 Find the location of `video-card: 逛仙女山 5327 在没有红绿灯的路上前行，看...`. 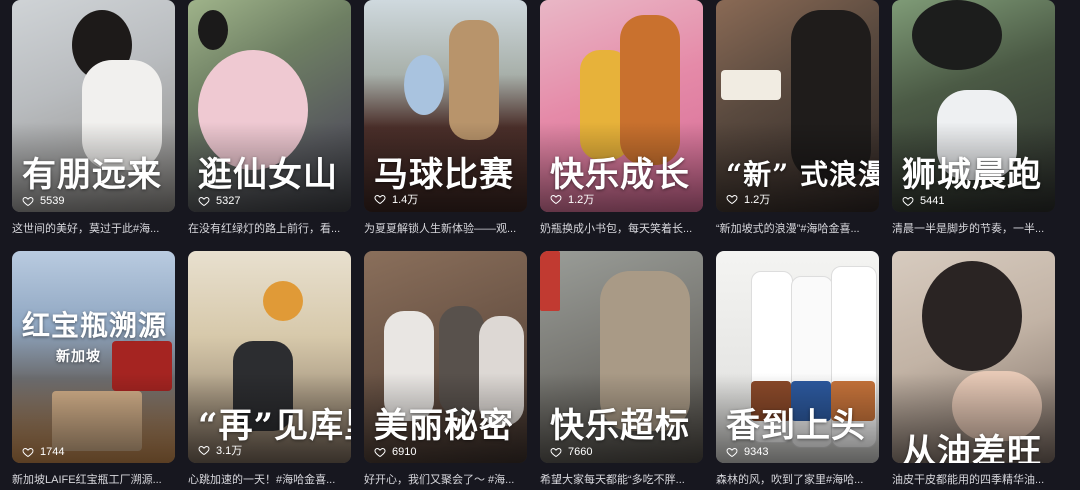

video-card: 逛仙女山 5327 在没有红绿灯的路上前行，看... is located at coordinates (269, 118).